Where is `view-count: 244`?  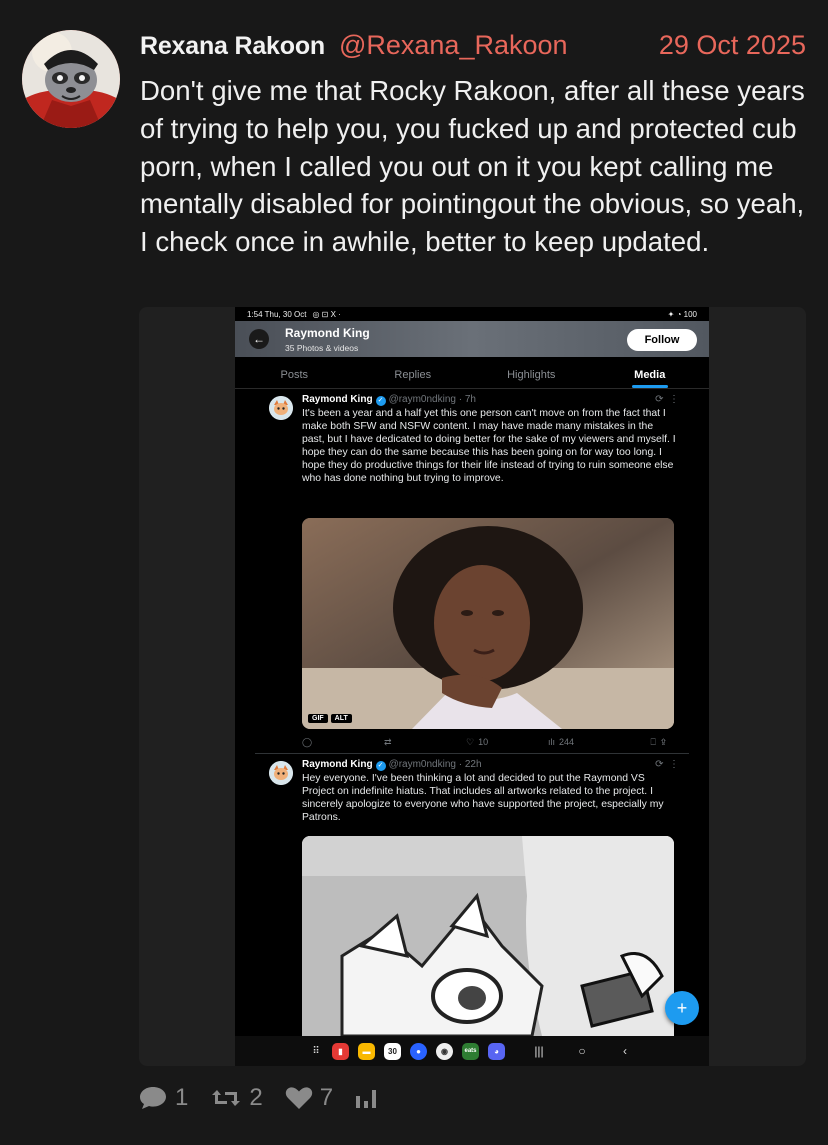
view-count: 244 is located at coordinates (567, 742).